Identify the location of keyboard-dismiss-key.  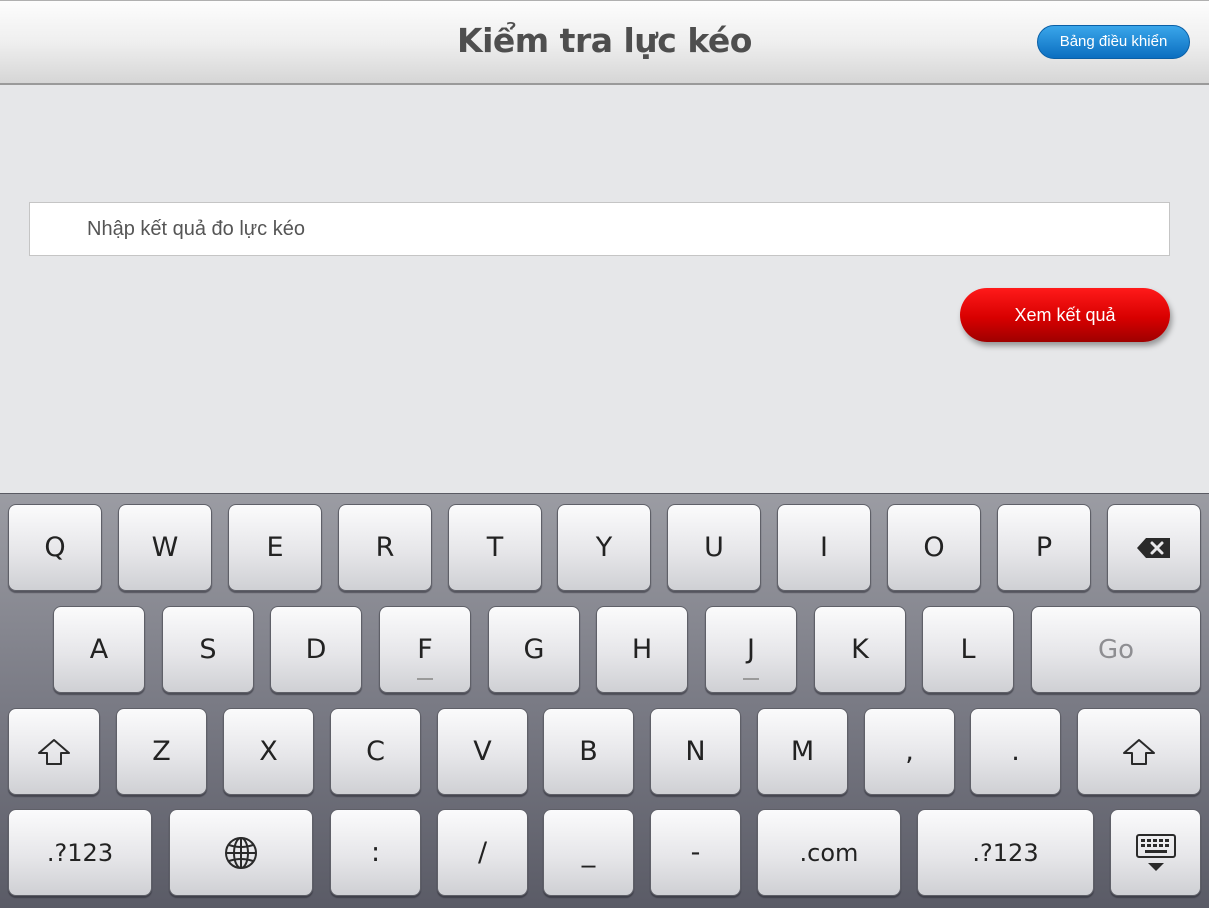
(1155, 852).